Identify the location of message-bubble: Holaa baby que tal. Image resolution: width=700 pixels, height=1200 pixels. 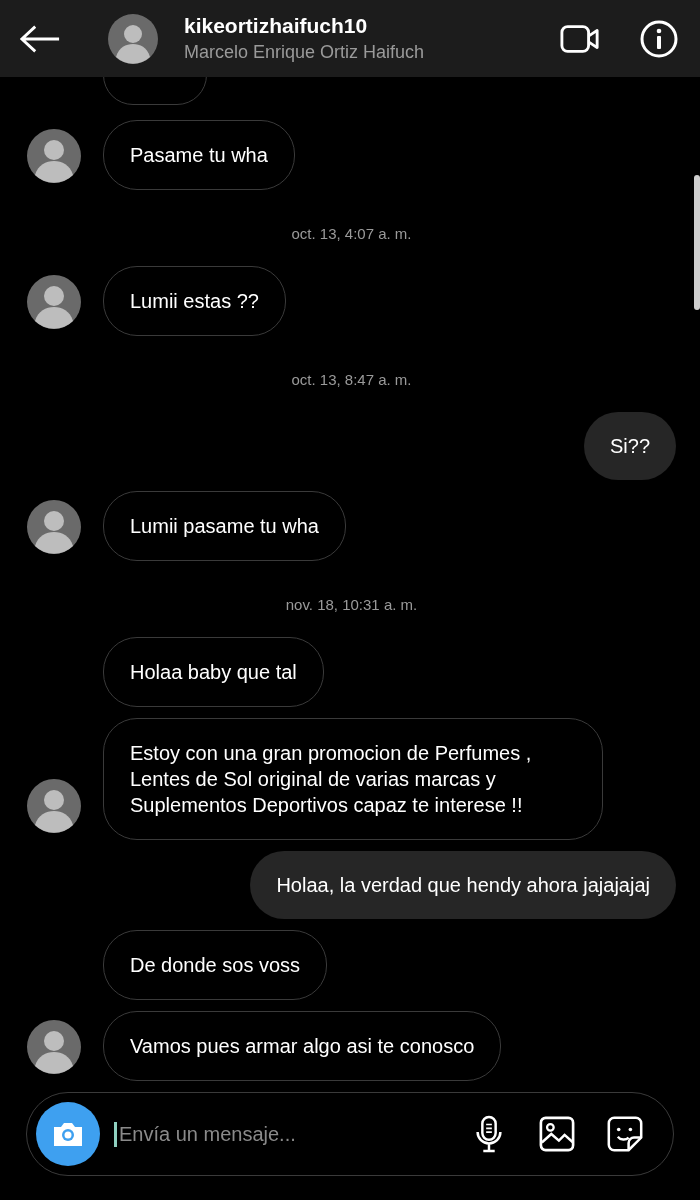
(213, 672).